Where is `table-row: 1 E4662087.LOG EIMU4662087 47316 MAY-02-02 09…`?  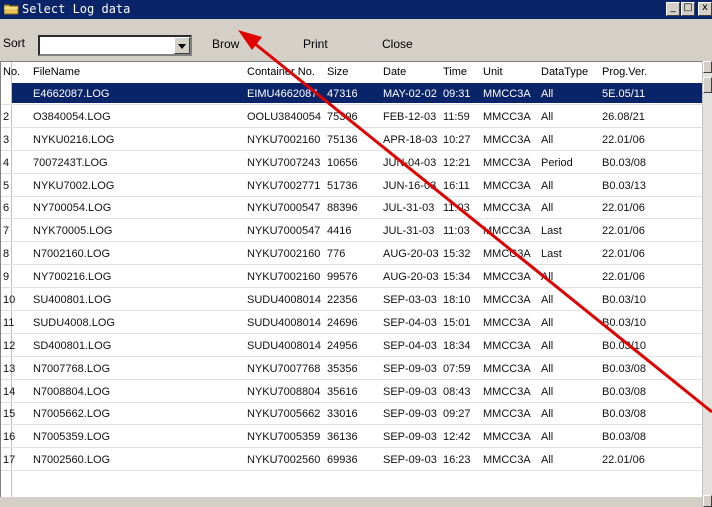
table-row: 1 E4662087.LOG EIMU4662087 47316 MAY-02-02 09… is located at coordinates (353, 93).